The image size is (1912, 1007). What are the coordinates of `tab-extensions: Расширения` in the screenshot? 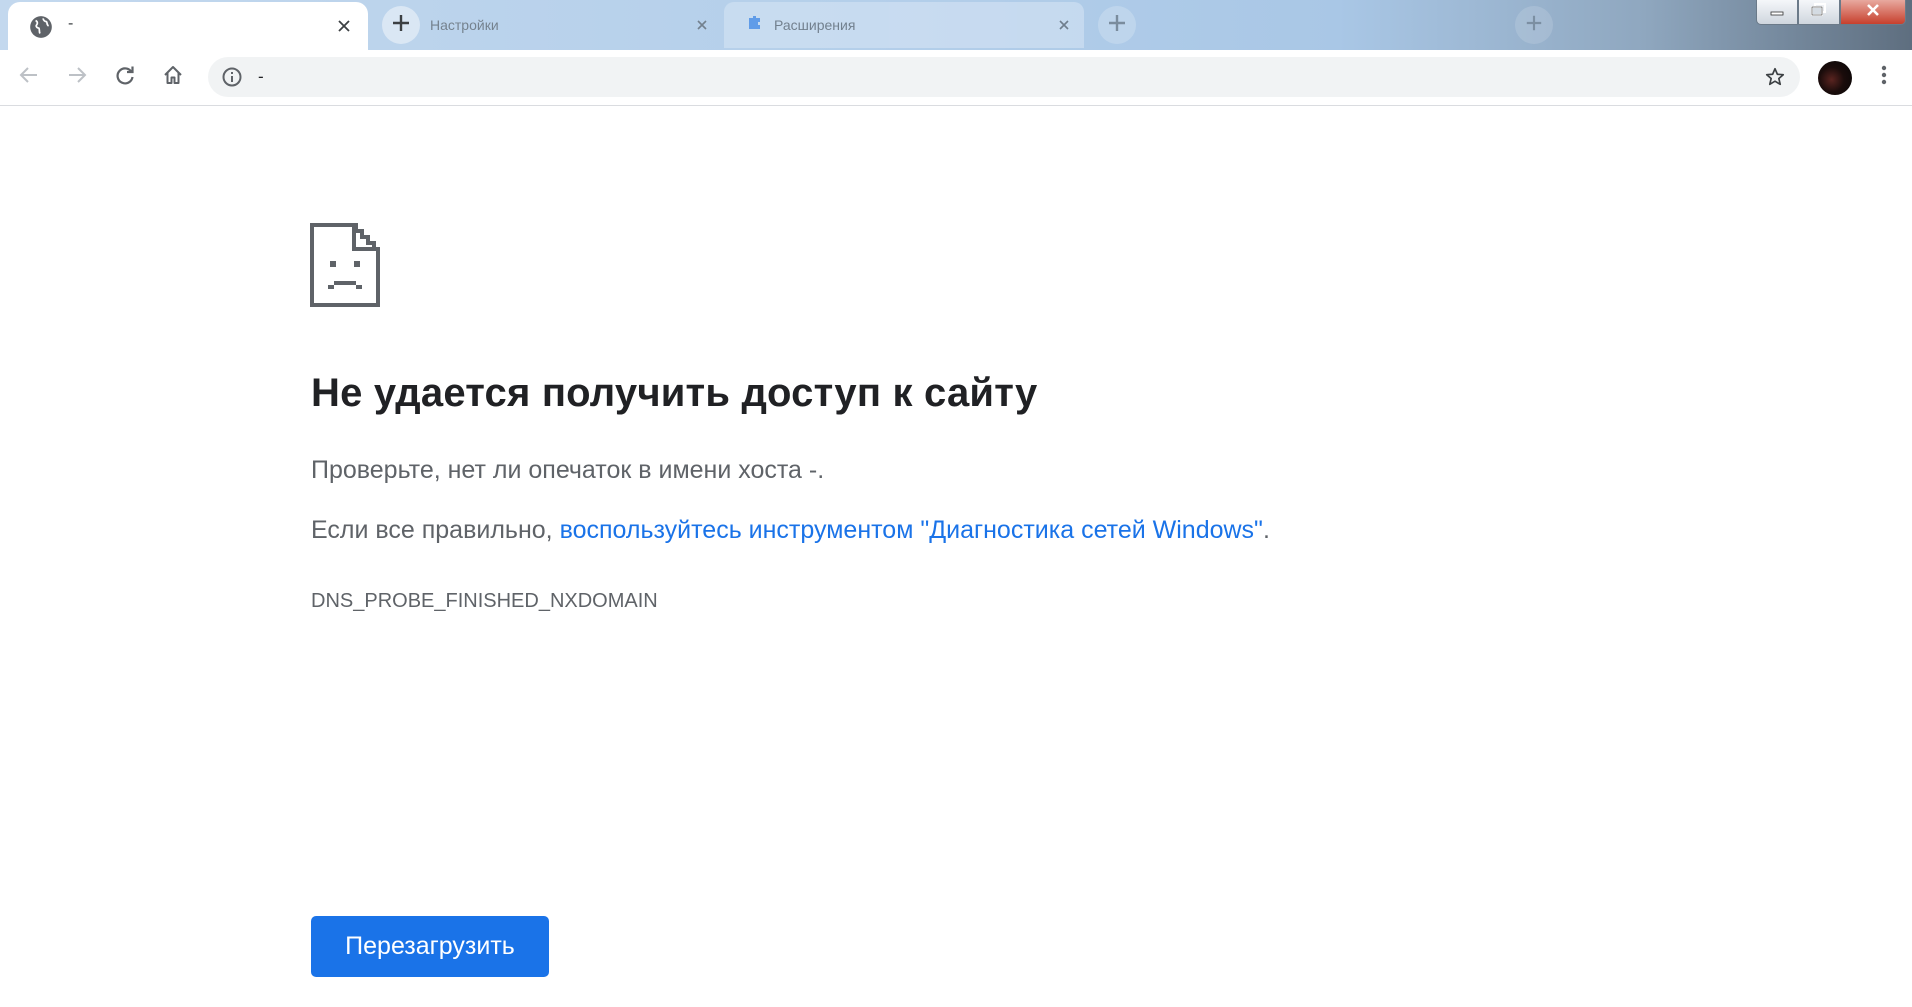 It's located at (904, 25).